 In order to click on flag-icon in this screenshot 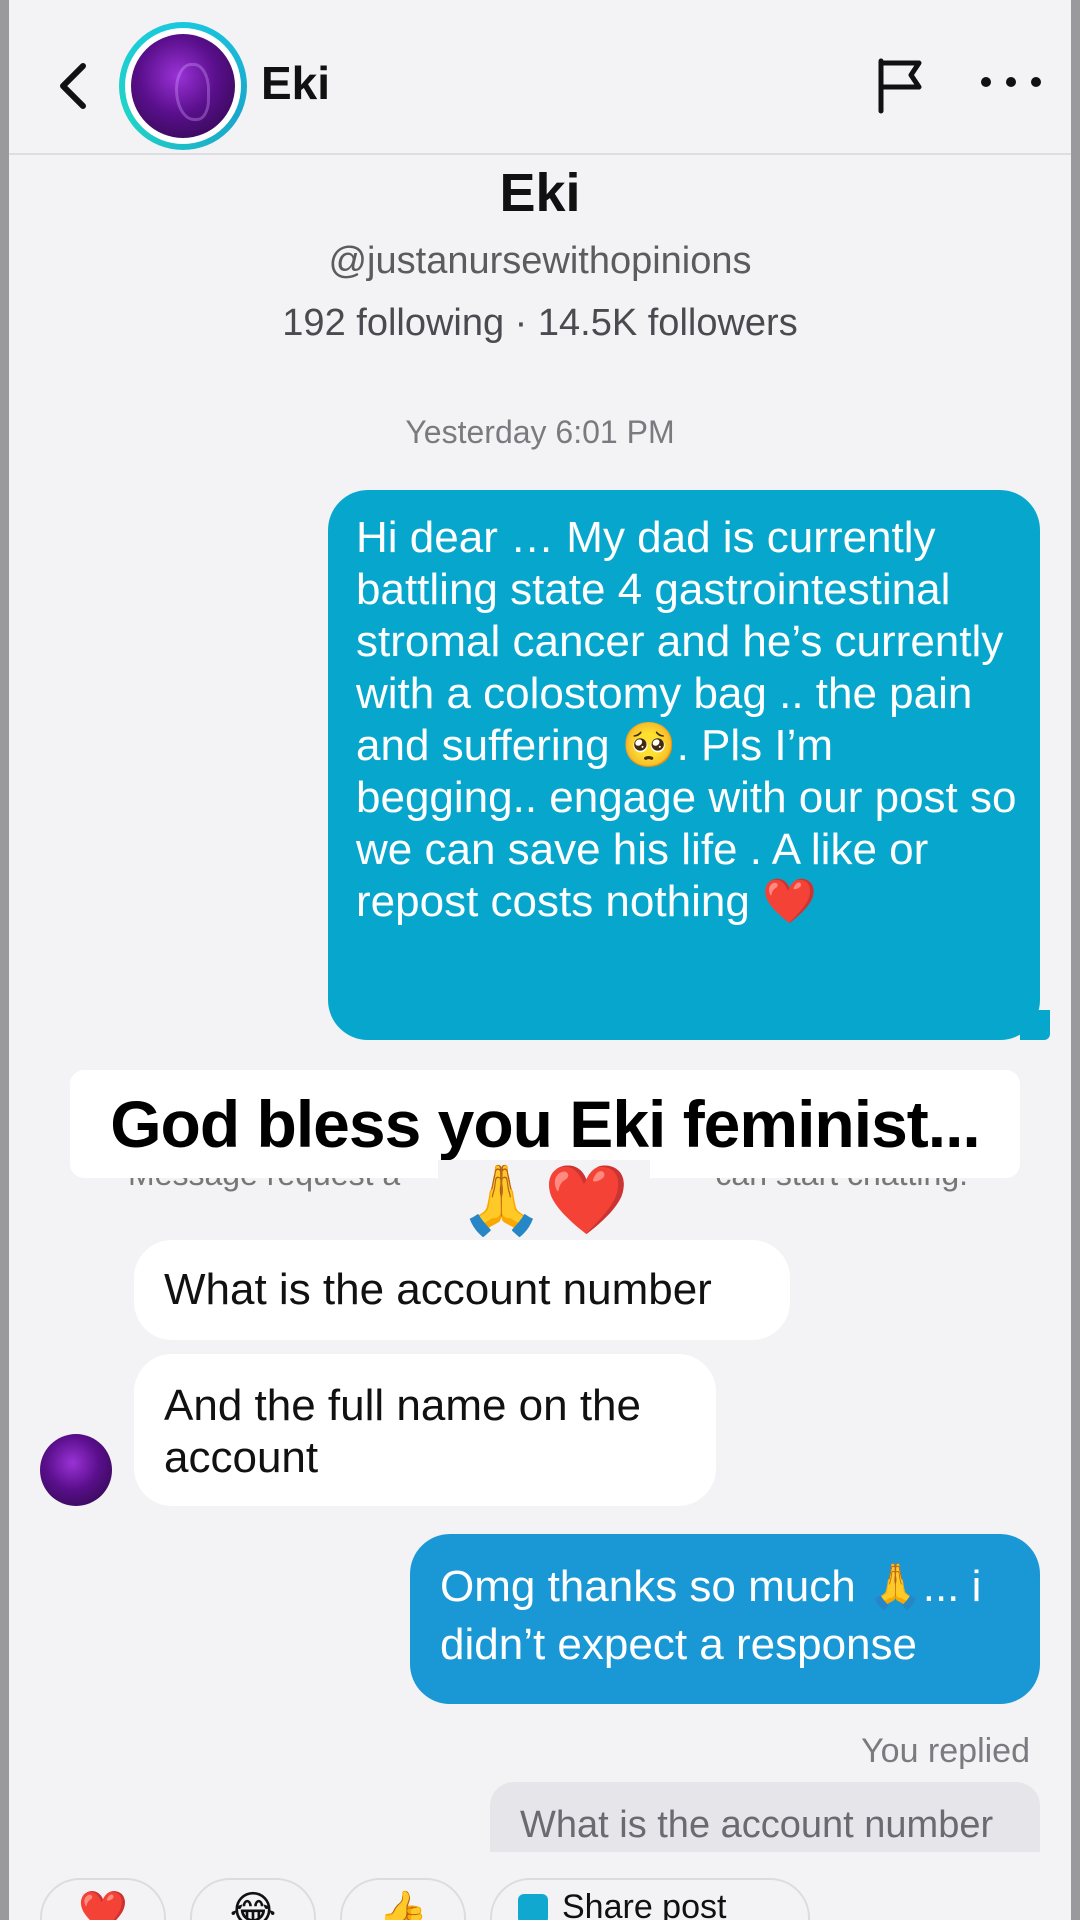, I will do `click(900, 86)`.